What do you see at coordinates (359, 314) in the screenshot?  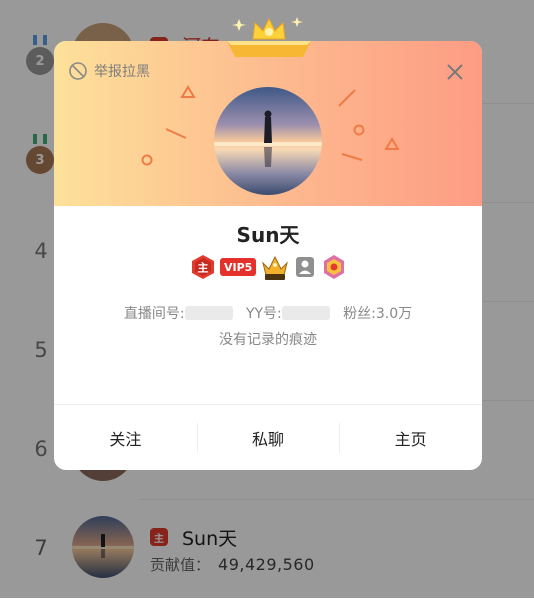 I see `fans-label: 粉丝:` at bounding box center [359, 314].